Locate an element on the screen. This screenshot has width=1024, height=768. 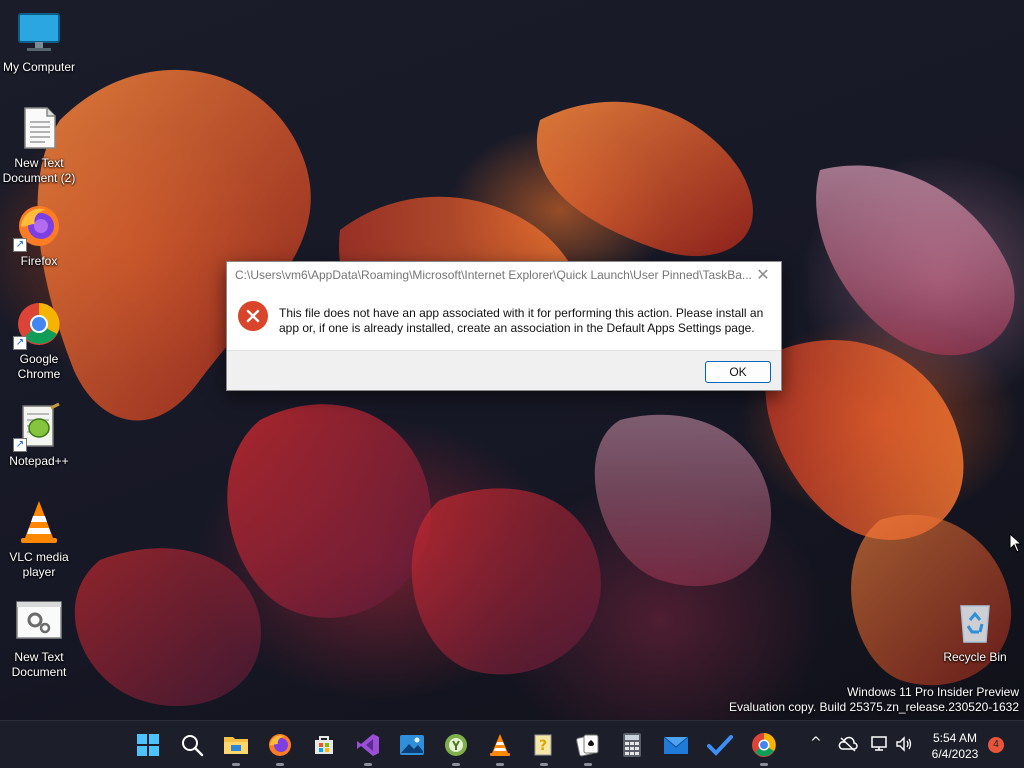
folder-icon is located at coordinates (236, 745).